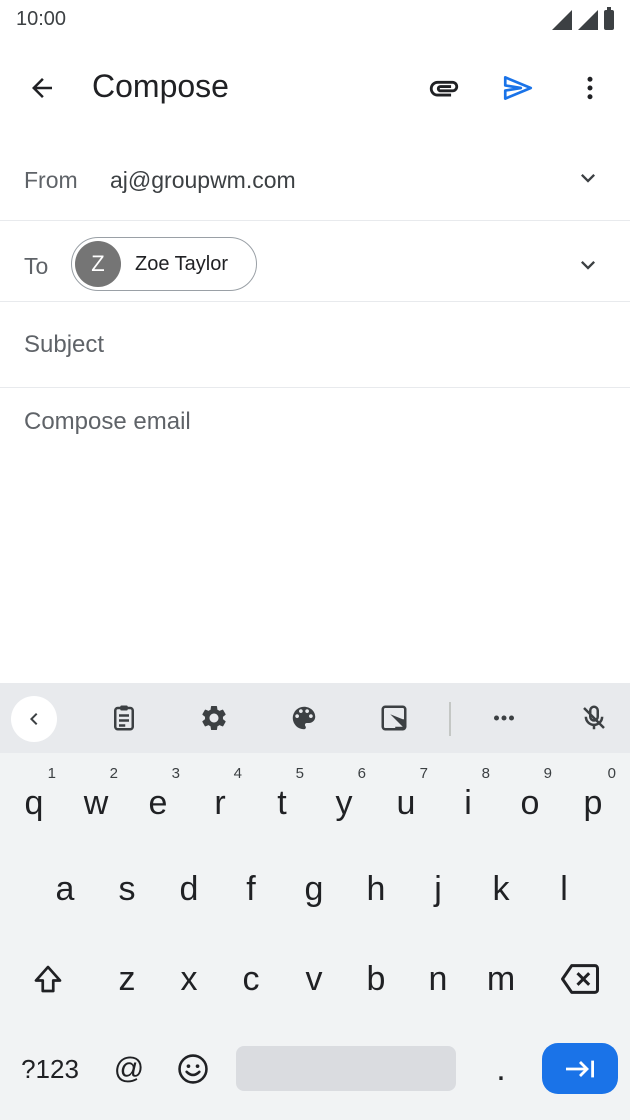 The width and height of the screenshot is (630, 1120). I want to click on key-e: e3, so click(158, 803).